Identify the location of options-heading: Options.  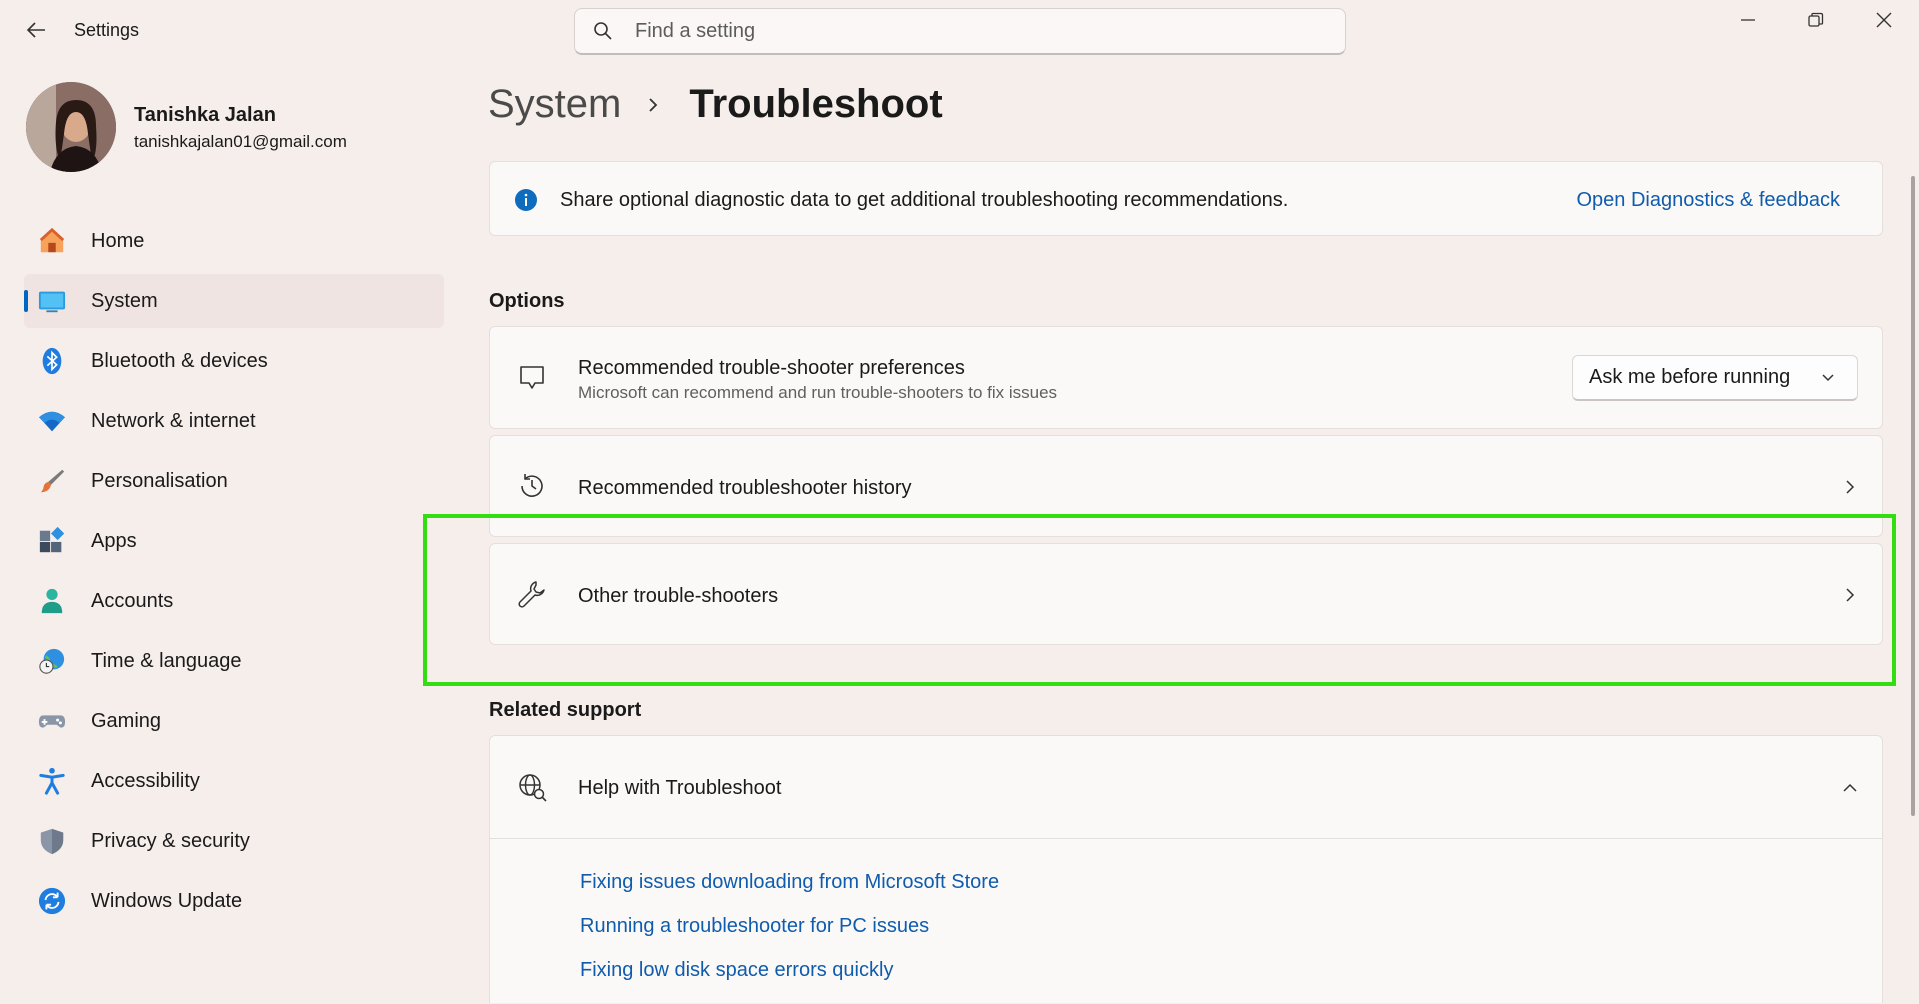
(527, 301).